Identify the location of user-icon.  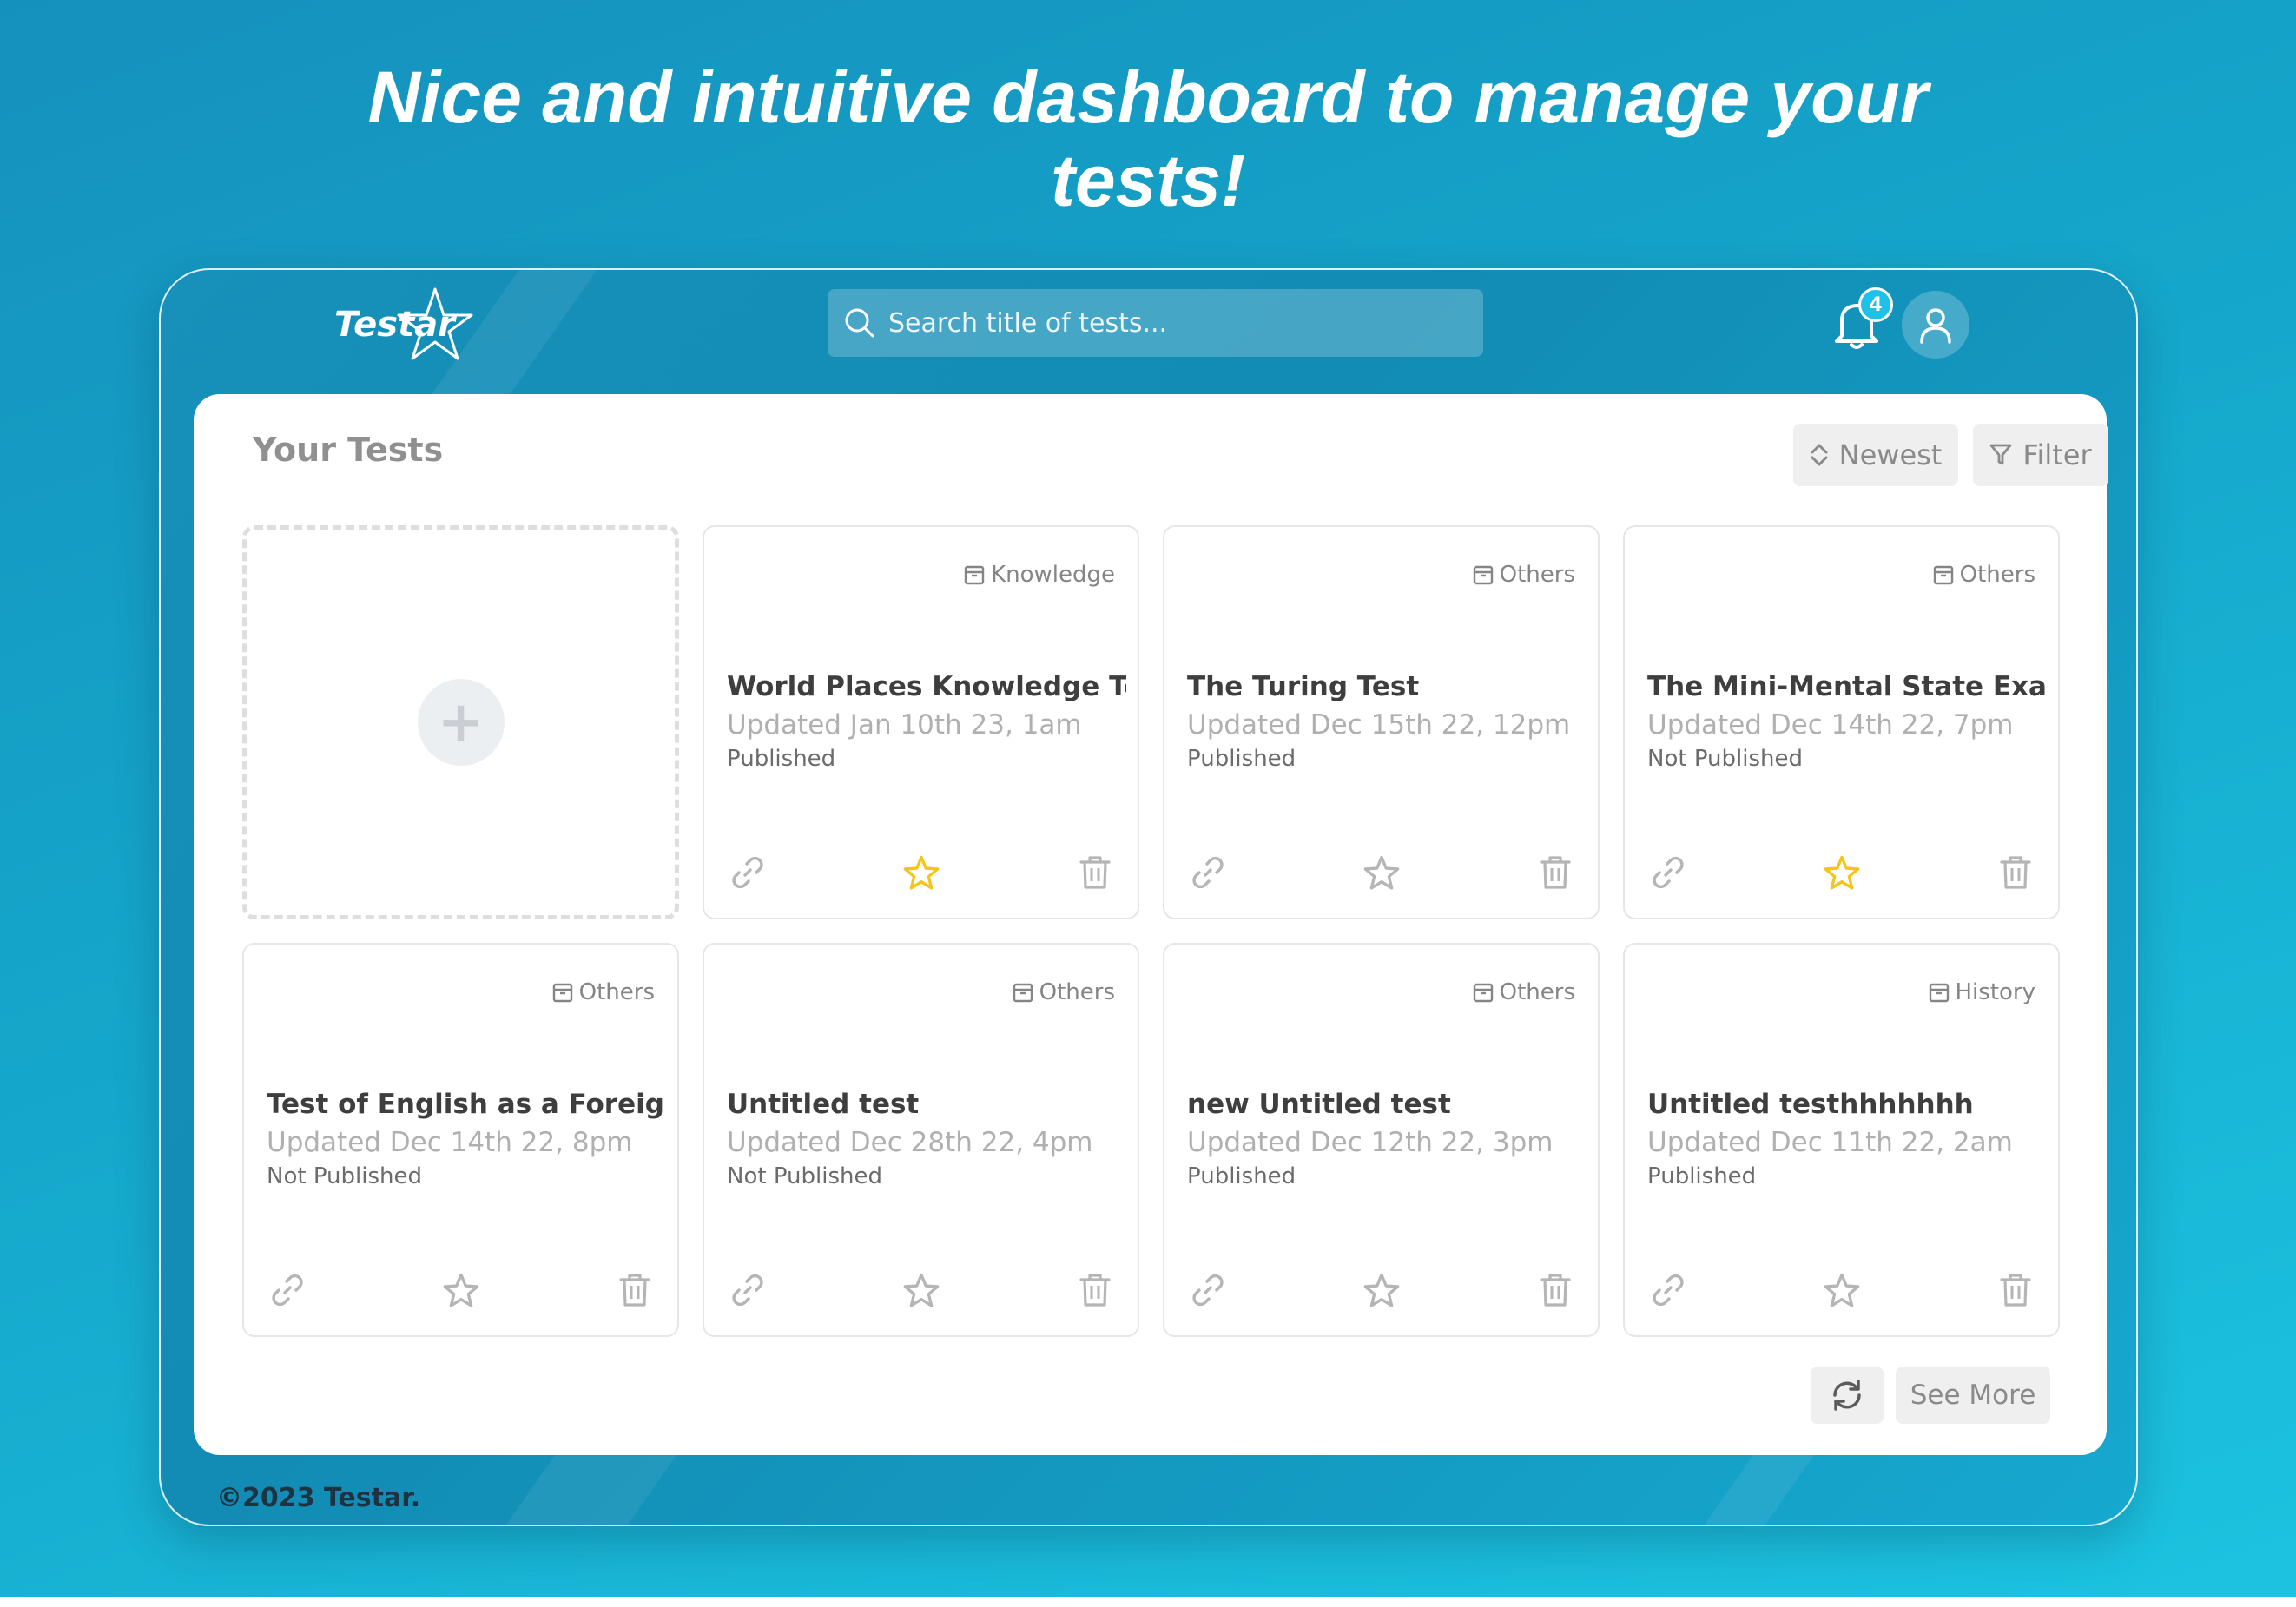
(1935, 326).